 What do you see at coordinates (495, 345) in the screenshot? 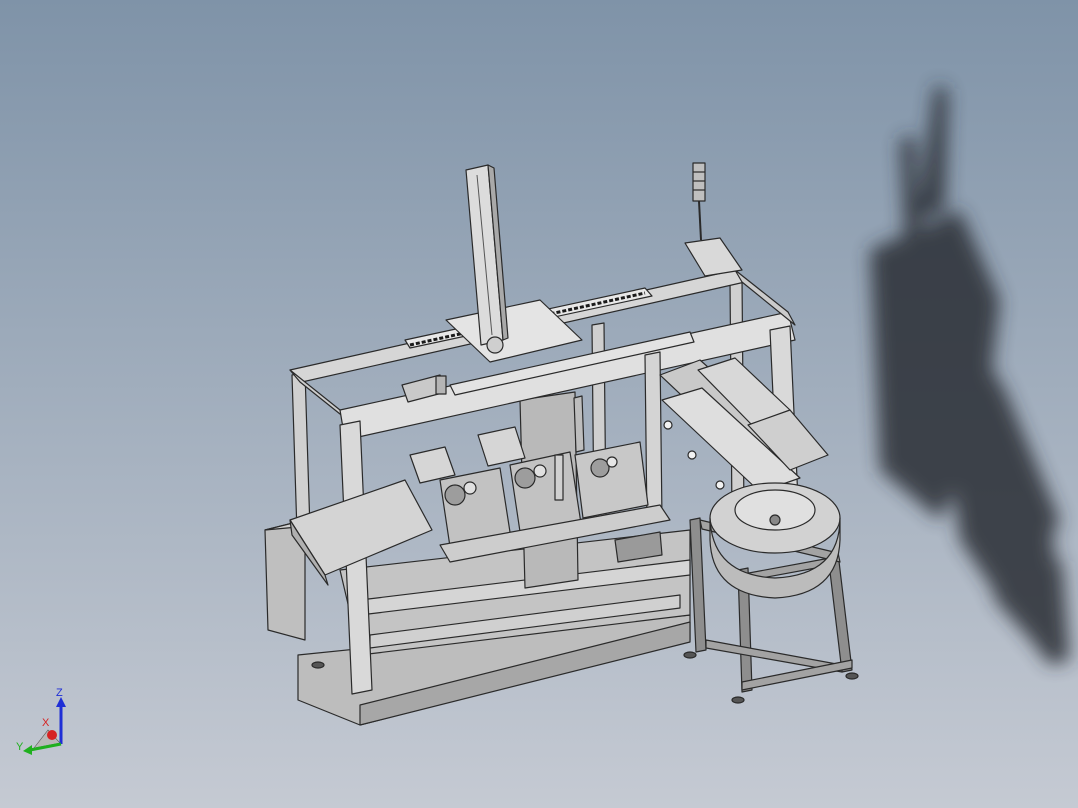
I see `z-axis-flange` at bounding box center [495, 345].